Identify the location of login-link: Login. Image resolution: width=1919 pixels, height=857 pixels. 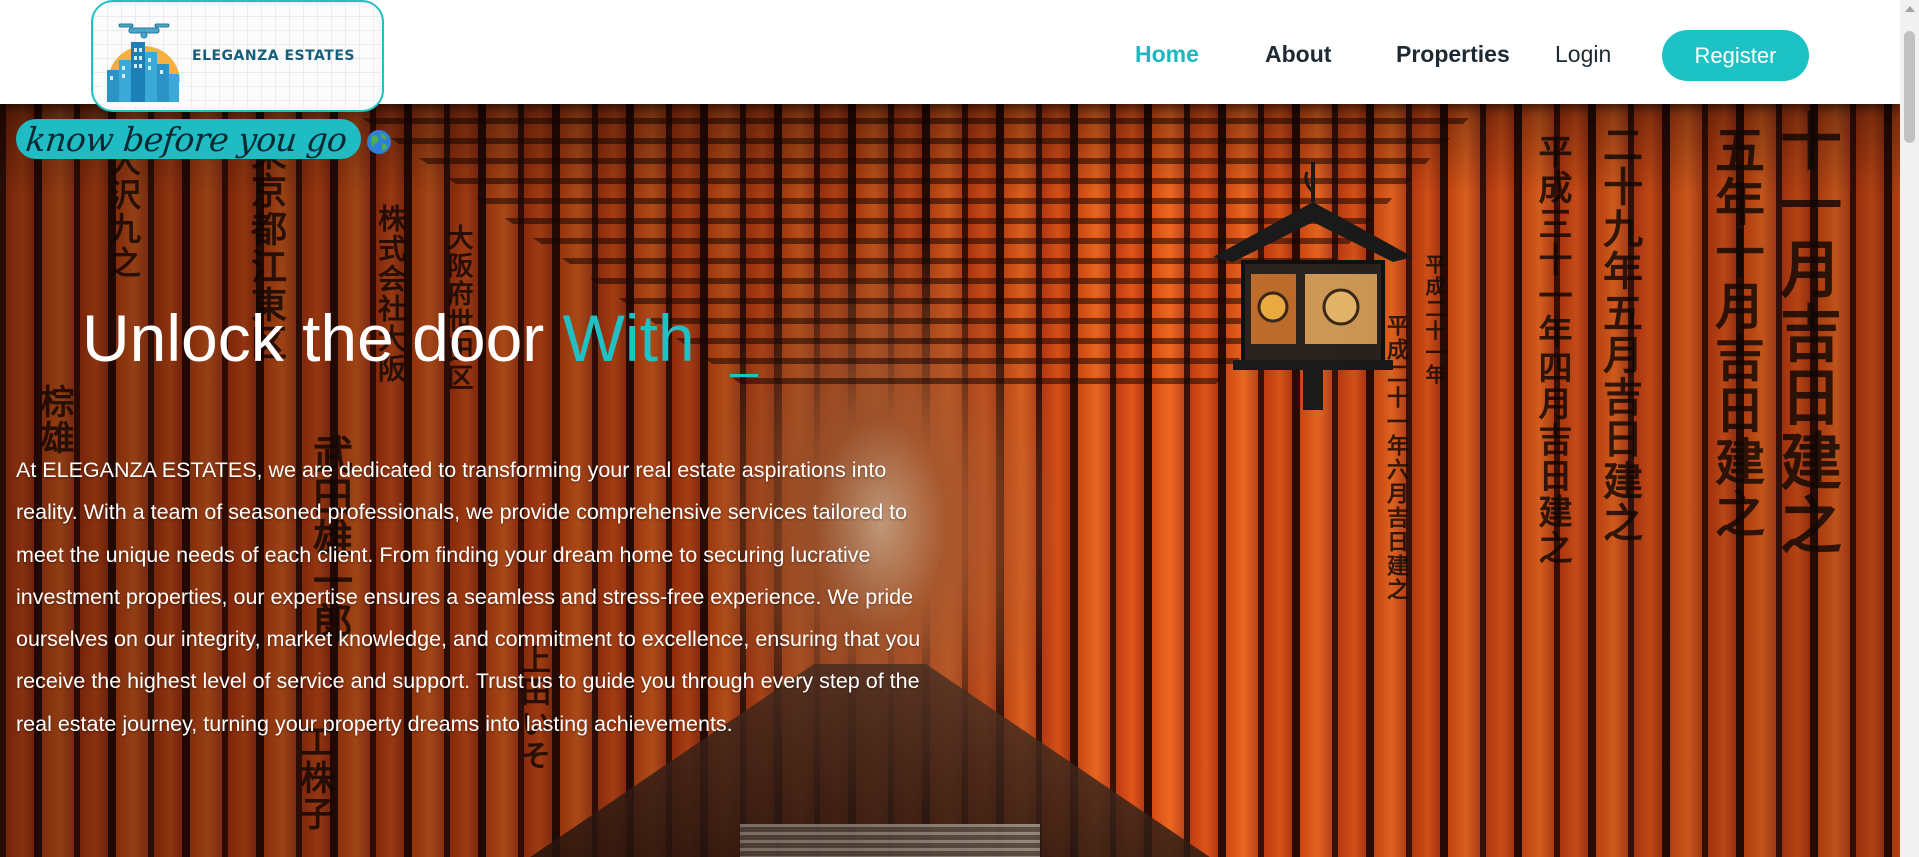
(1583, 54).